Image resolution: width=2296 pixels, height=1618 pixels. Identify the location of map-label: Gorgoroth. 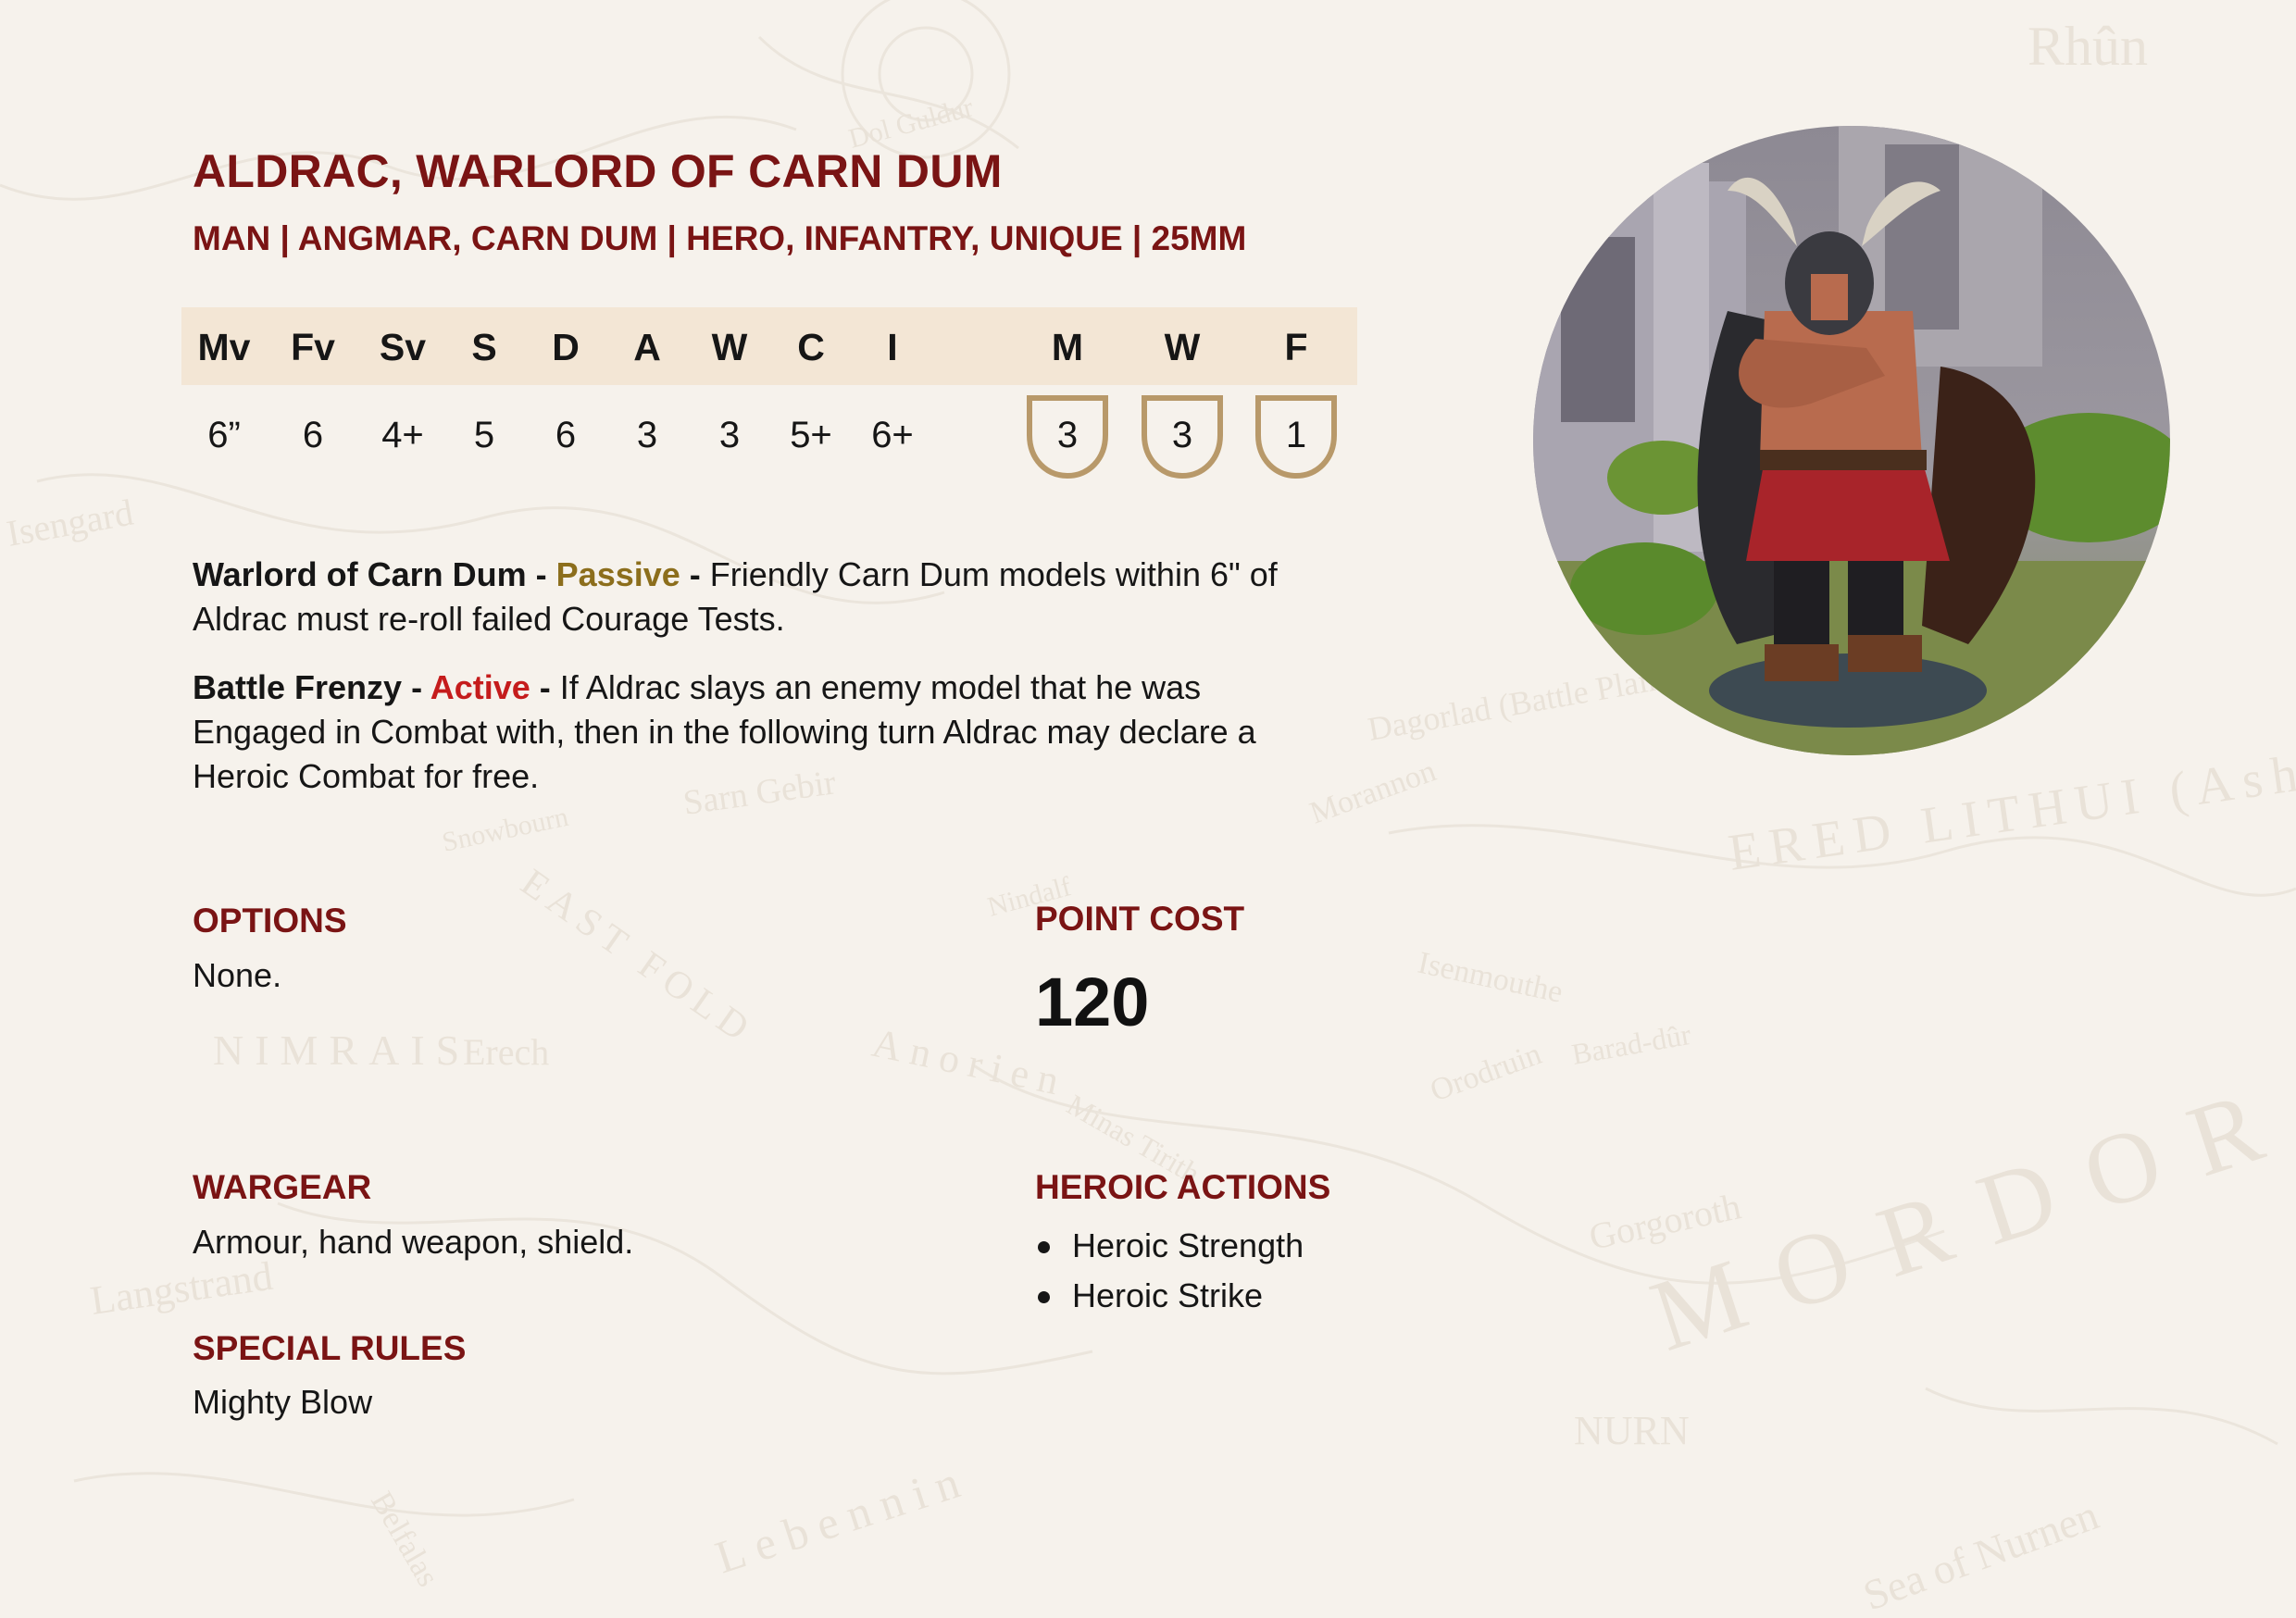
(1665, 1221).